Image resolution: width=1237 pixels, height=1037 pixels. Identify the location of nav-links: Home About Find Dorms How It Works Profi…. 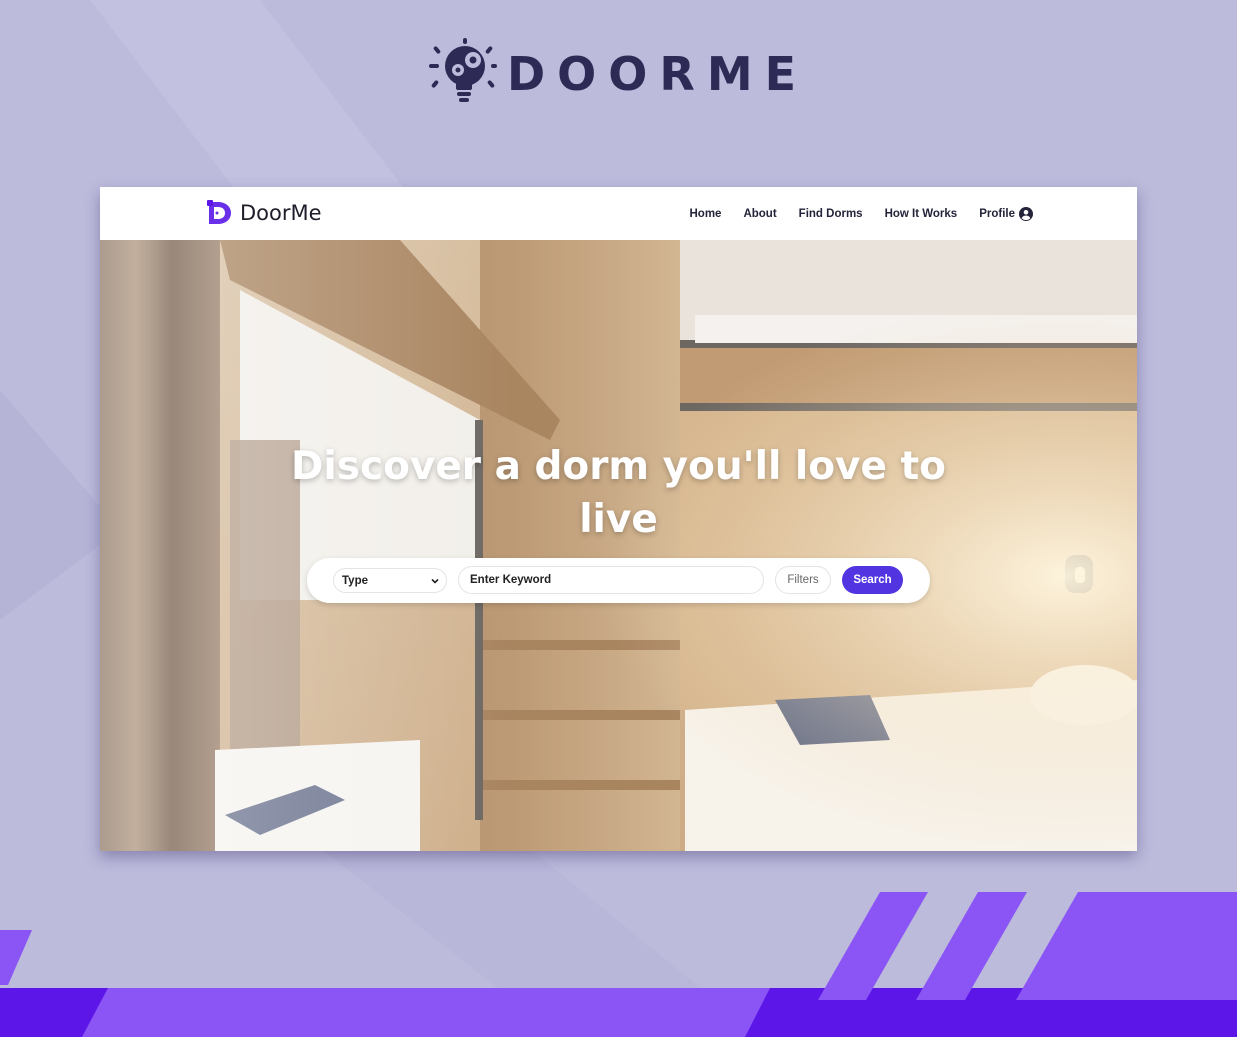
(850, 213).